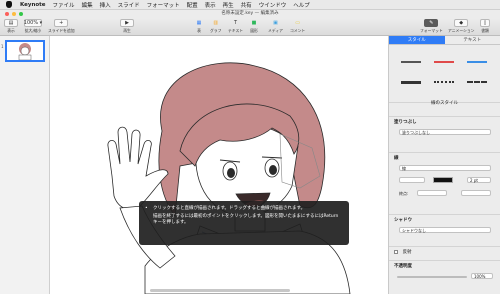 This screenshot has height=294, width=500. What do you see at coordinates (216, 23) in the screenshot?
I see `chart-icon: ▥` at bounding box center [216, 23].